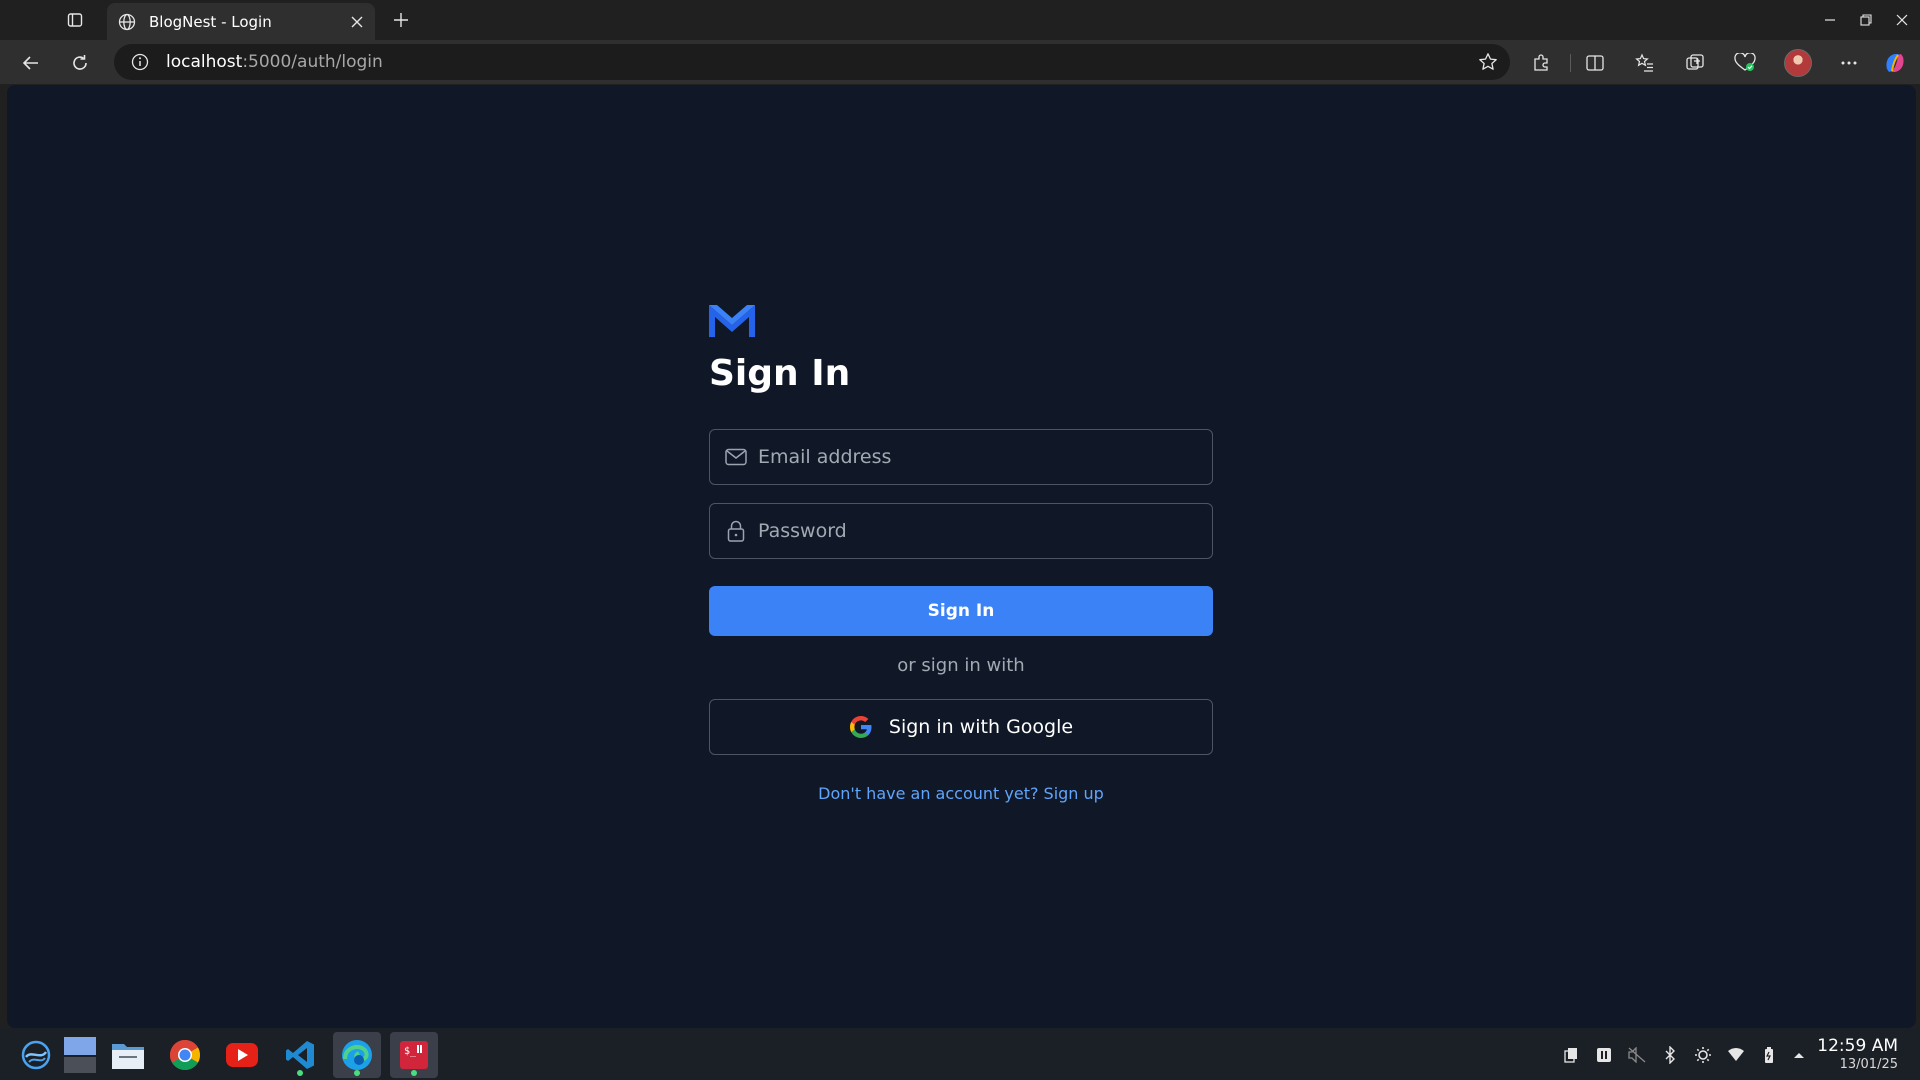 Image resolution: width=1920 pixels, height=1080 pixels. Describe the element at coordinates (357, 22) in the screenshot. I see `close-tab-icon` at that location.